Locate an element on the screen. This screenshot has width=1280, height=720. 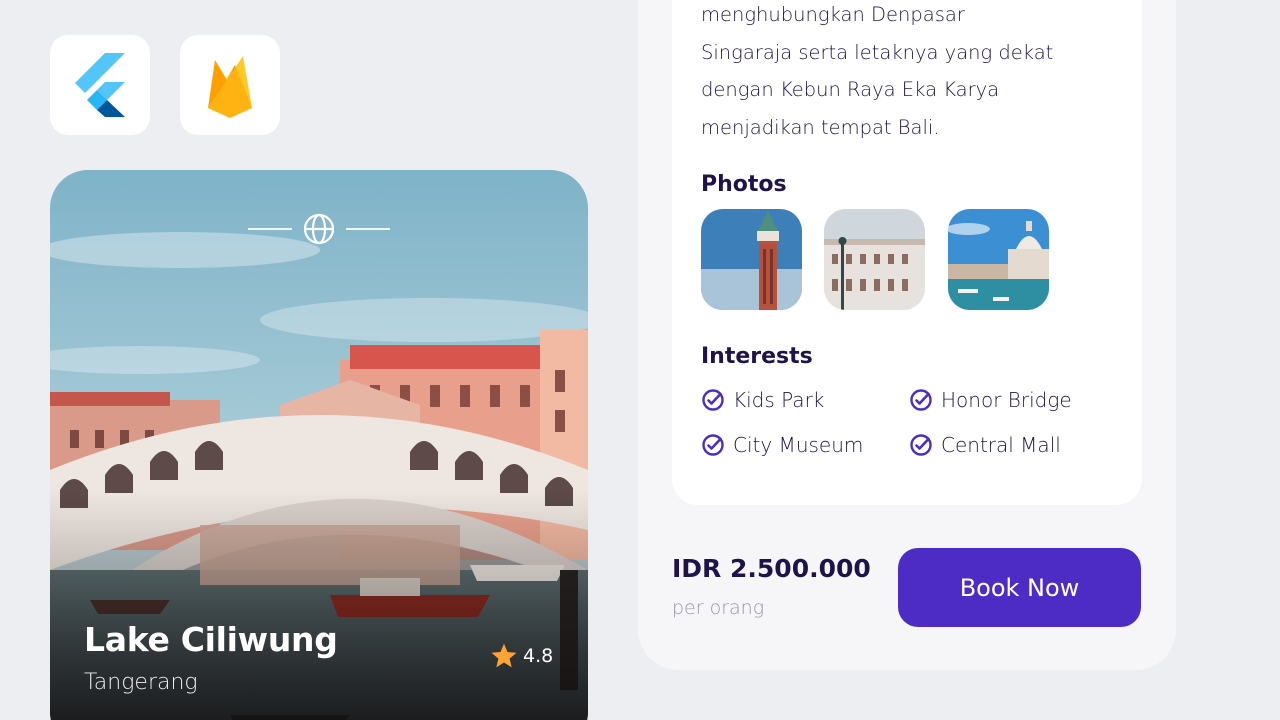
price-unit: per orang is located at coordinates (718, 608).